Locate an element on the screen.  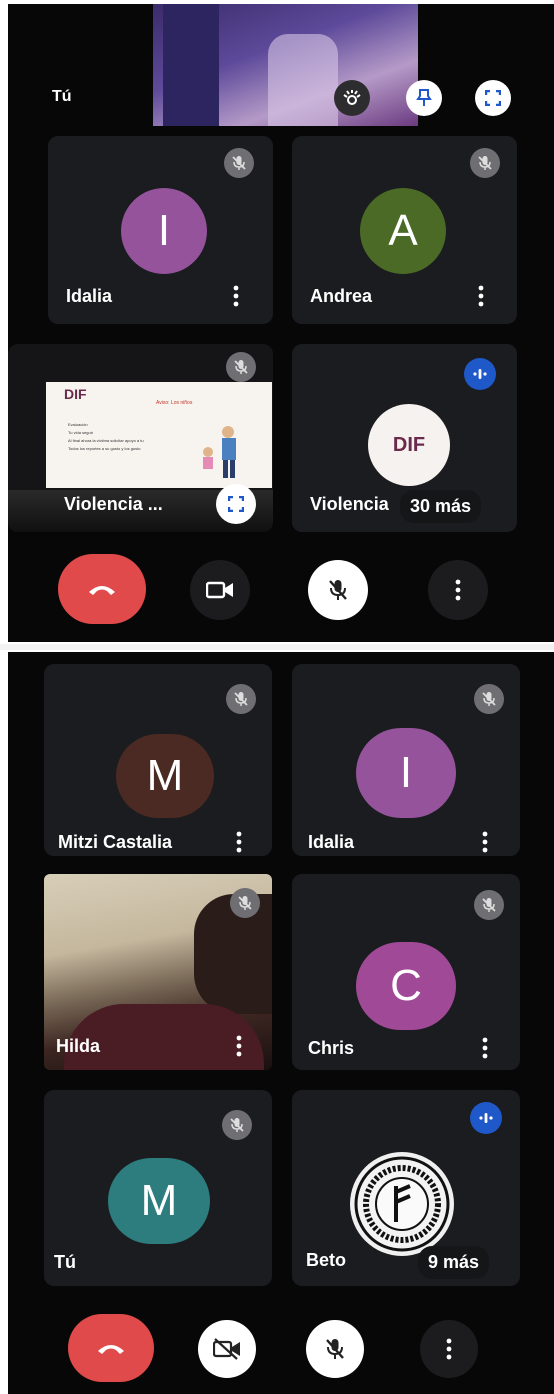
more-participants-badge: 30 más is located at coordinates (441, 506).